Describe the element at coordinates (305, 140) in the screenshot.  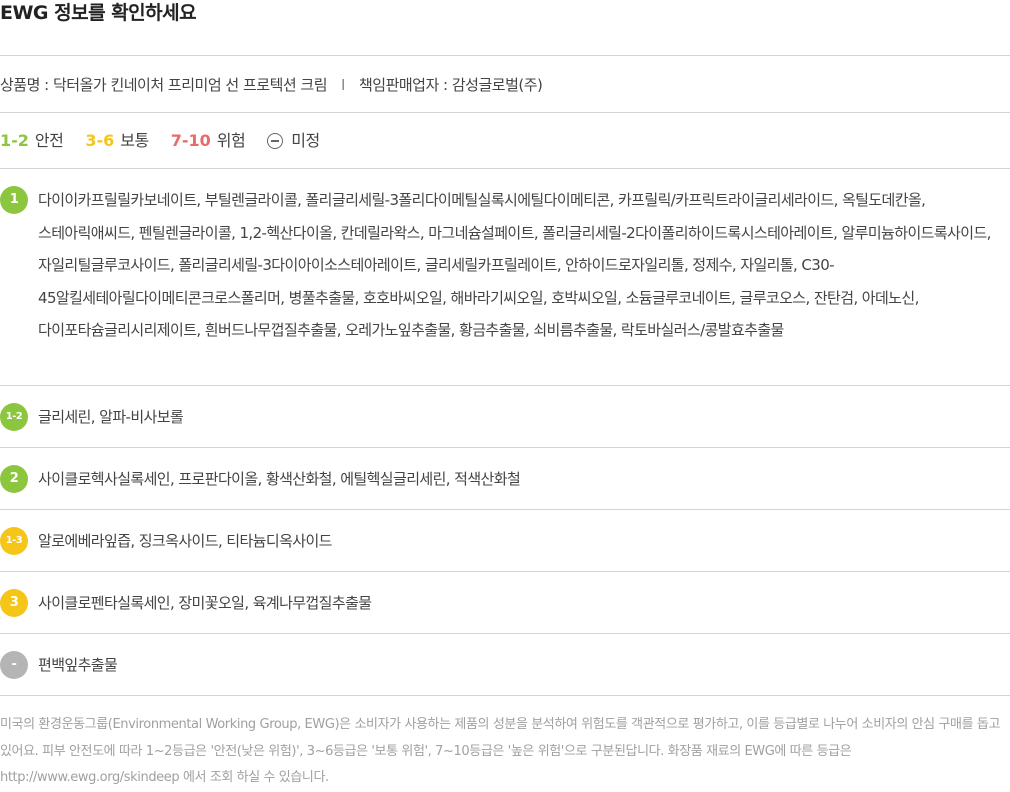
I see `legend-undetermined-label: 미정` at that location.